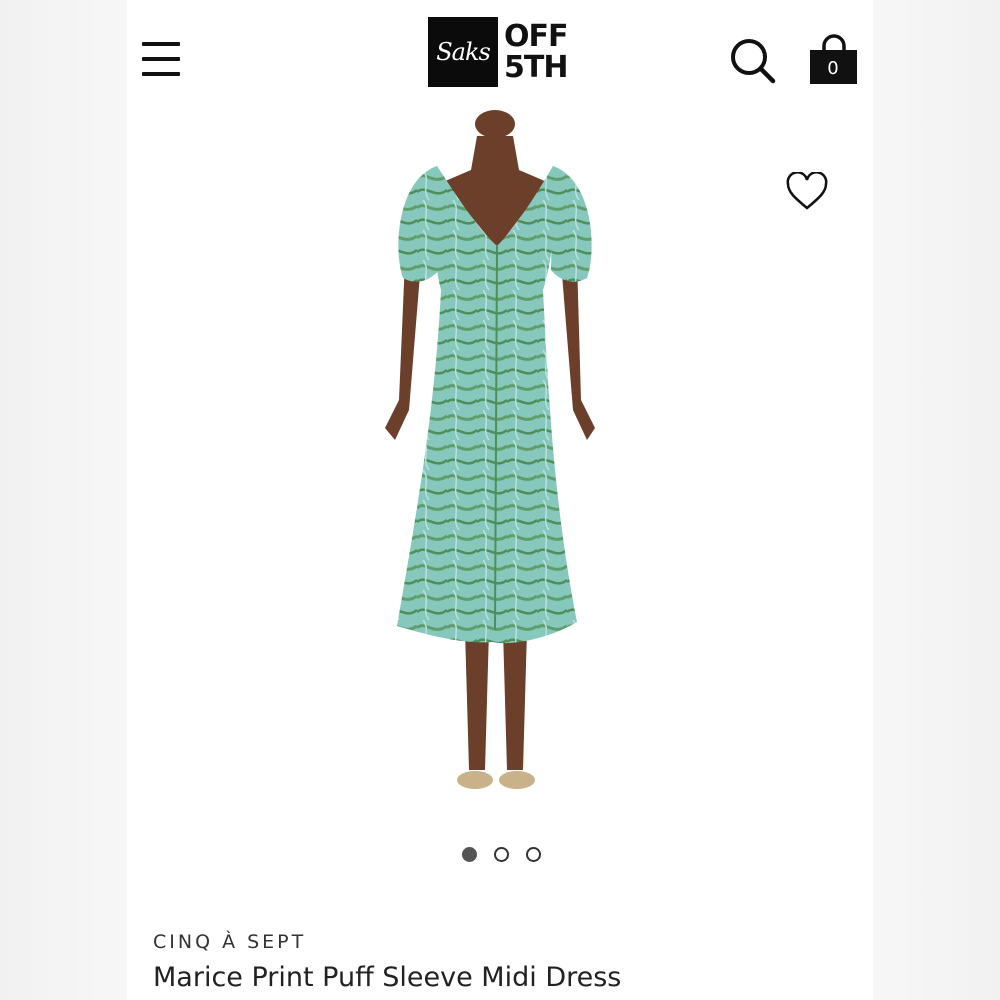  What do you see at coordinates (387, 977) in the screenshot?
I see `product-title: Marice Print Puff Sleeve Midi Dress` at bounding box center [387, 977].